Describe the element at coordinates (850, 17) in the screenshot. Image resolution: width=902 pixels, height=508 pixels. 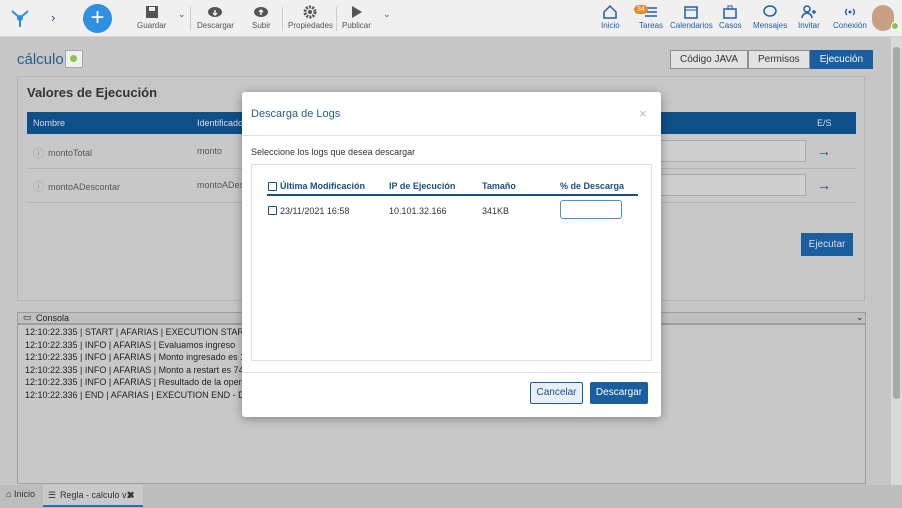
I see `nav-connection: Conexión` at that location.